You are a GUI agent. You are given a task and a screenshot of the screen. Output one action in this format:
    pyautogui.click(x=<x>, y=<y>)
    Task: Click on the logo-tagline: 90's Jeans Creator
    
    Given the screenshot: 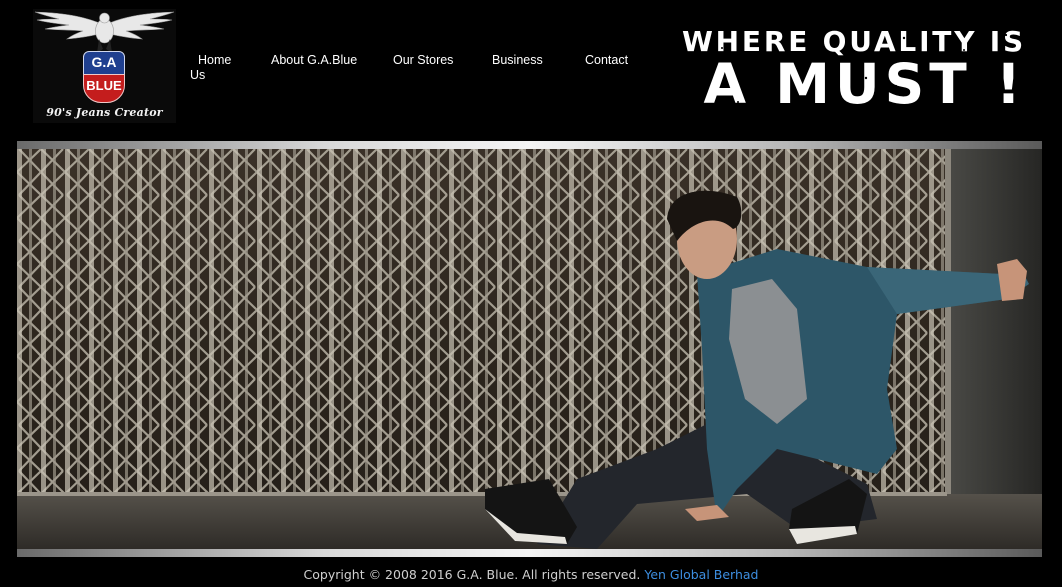 What is the action you would take?
    pyautogui.click(x=104, y=112)
    